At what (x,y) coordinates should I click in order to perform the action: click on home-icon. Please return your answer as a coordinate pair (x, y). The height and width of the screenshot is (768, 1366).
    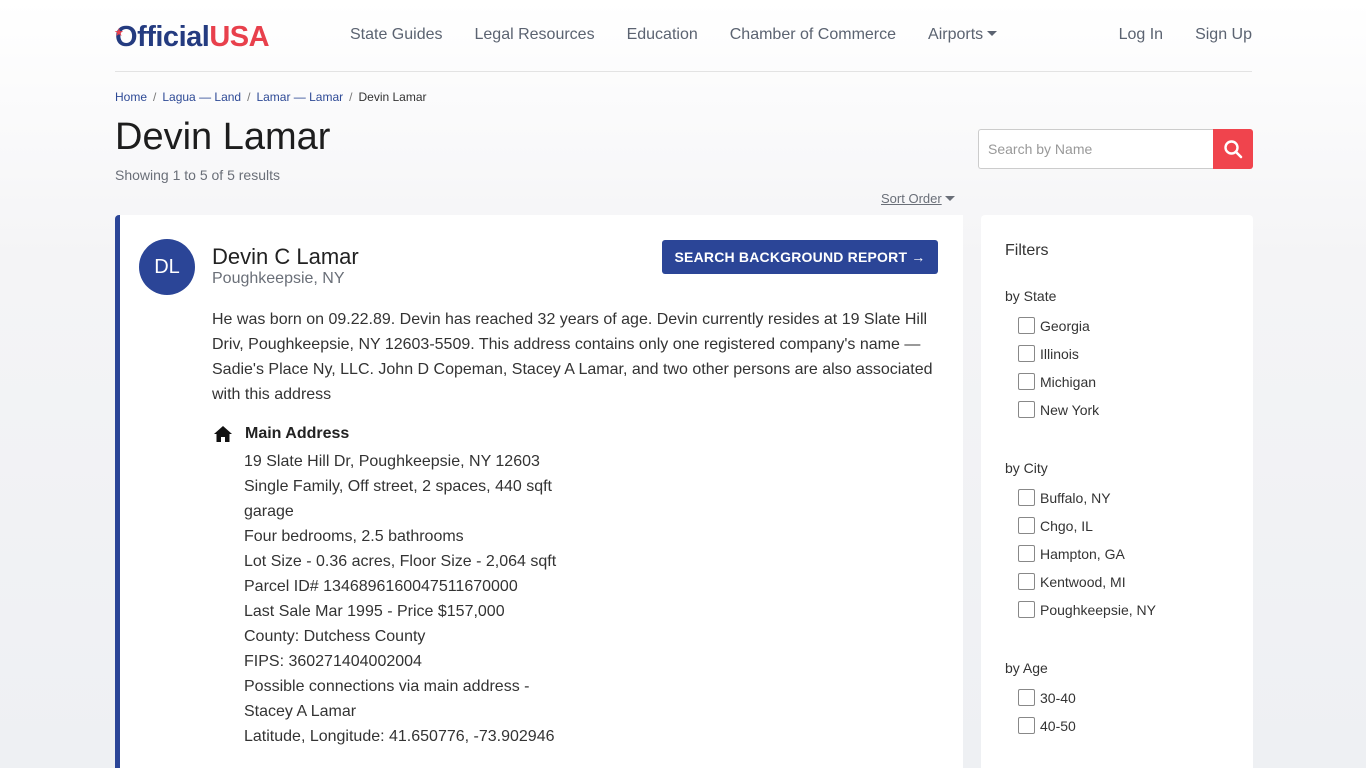
    Looking at the image, I should click on (223, 434).